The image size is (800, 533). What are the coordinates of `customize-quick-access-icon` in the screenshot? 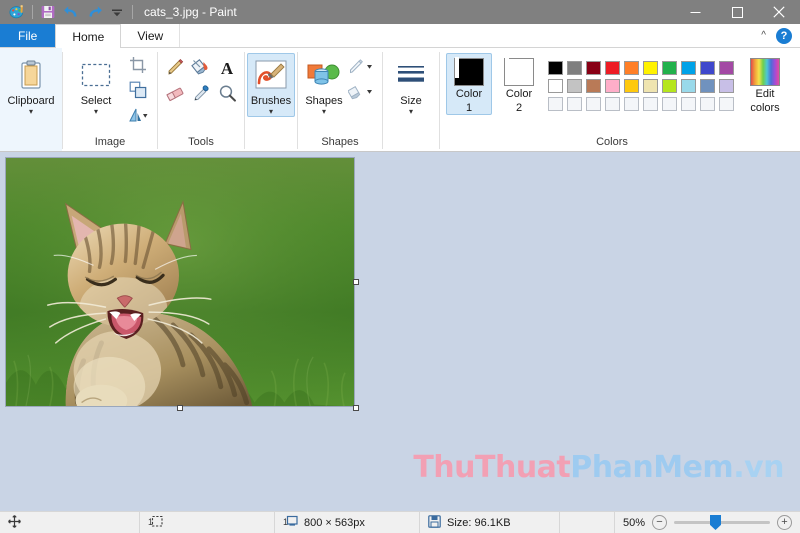 It's located at (117, 12).